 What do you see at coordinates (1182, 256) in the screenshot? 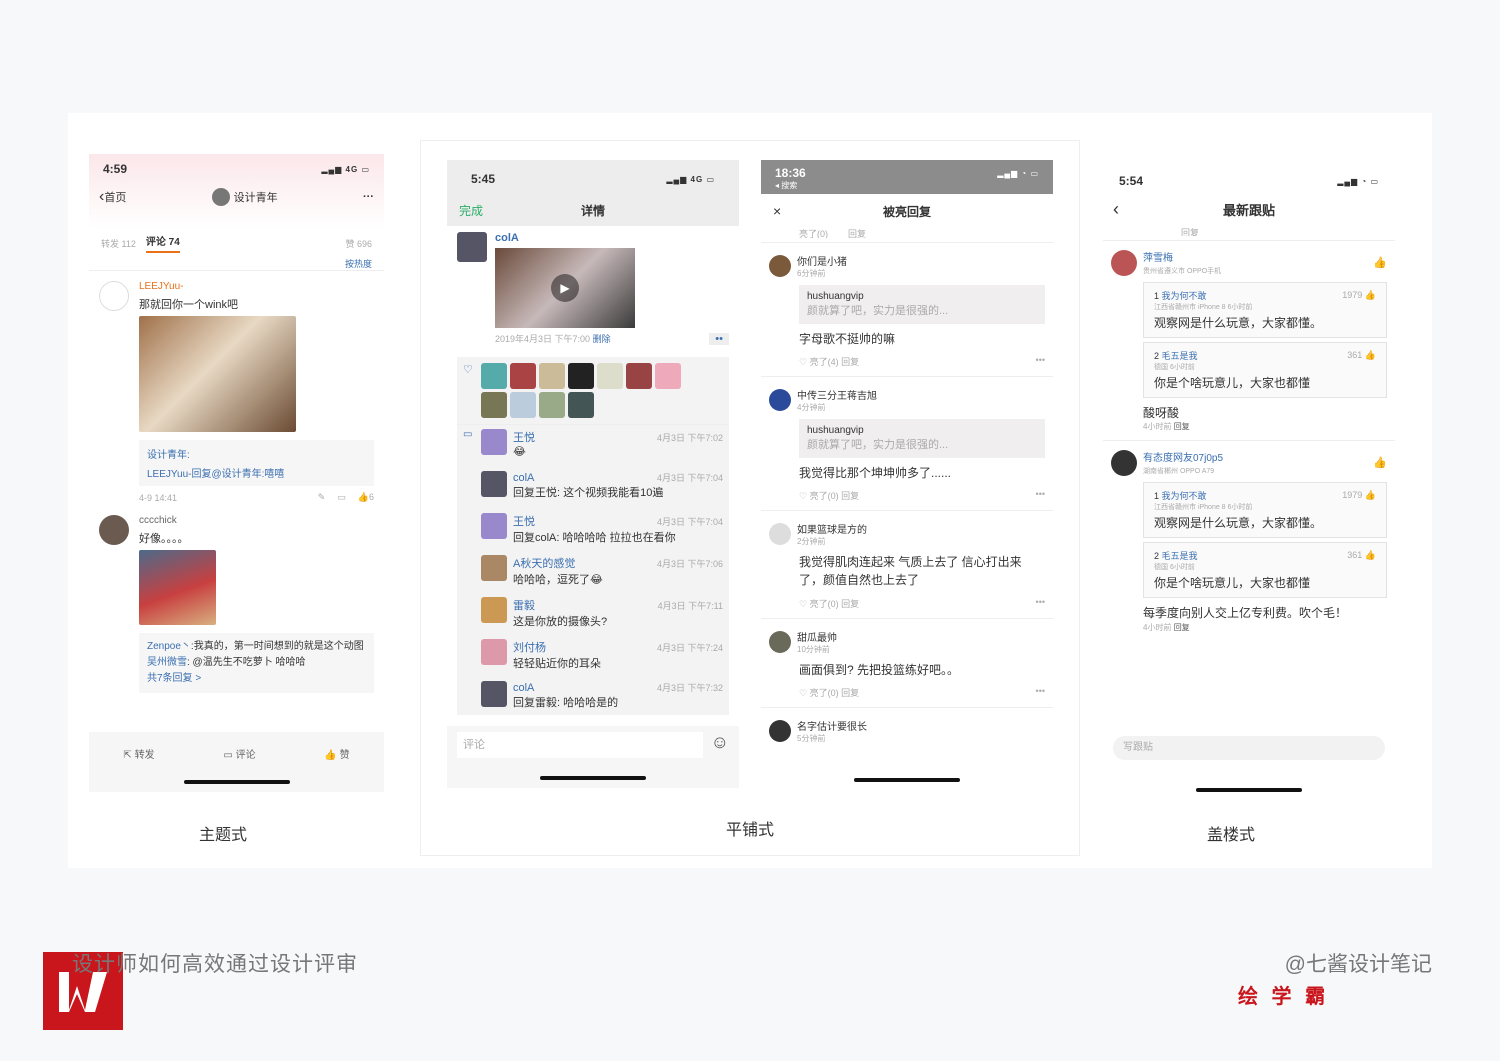
I see `post-user: 萍雪梅` at bounding box center [1182, 256].